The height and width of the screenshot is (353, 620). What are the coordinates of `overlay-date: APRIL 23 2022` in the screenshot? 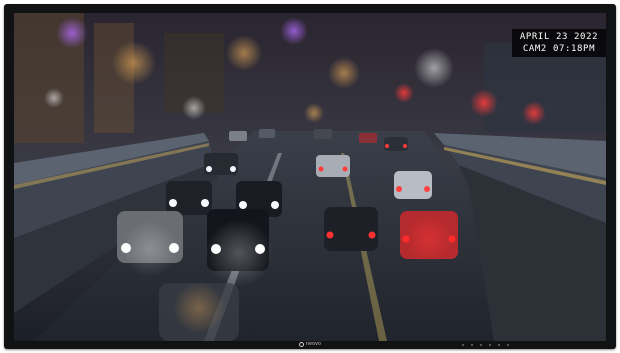 It's located at (559, 37).